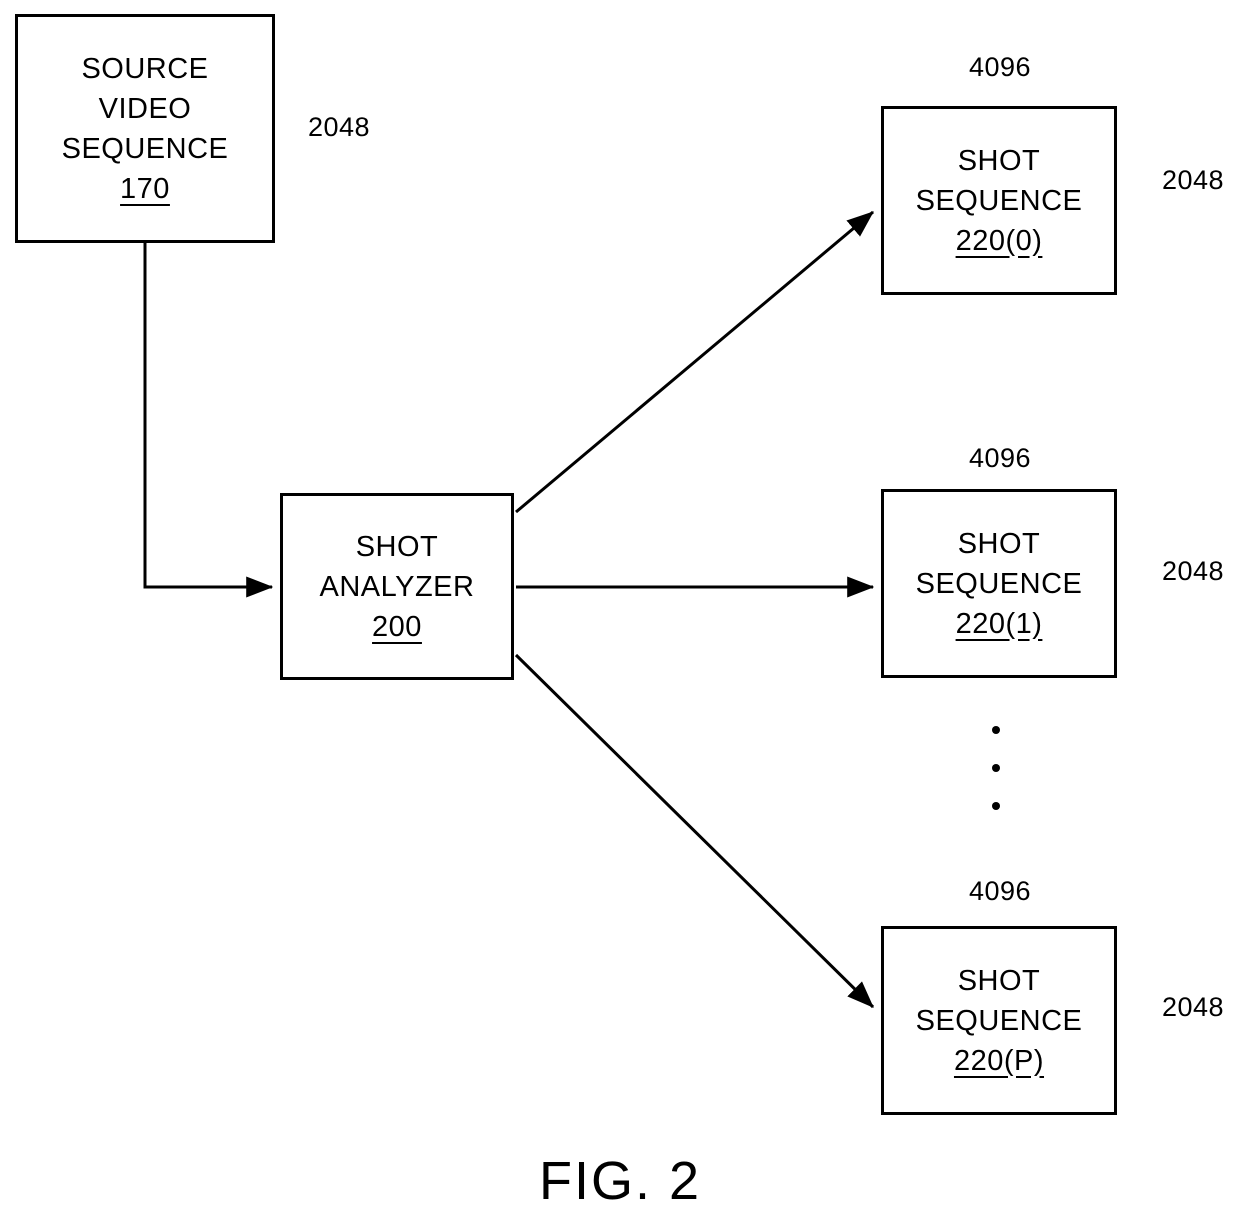 The width and height of the screenshot is (1240, 1221). I want to click on shot-sequence-p-label-line1: SHOT, so click(999, 980).